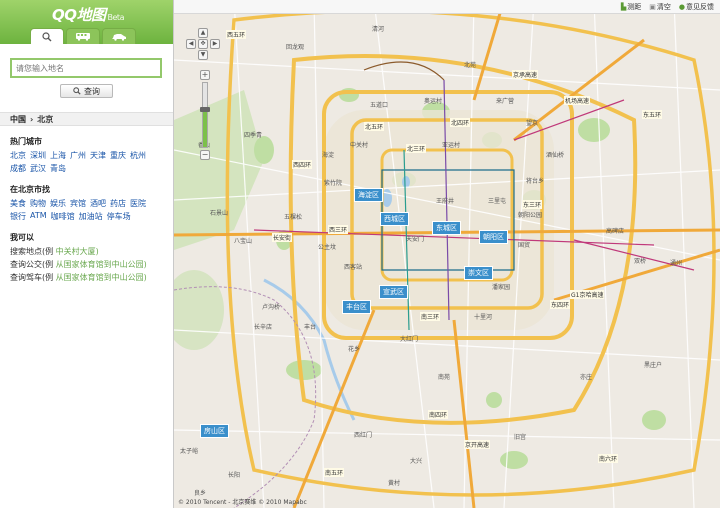 This screenshot has height=508, width=720. I want to click on pan-left-button: ◀, so click(191, 44).